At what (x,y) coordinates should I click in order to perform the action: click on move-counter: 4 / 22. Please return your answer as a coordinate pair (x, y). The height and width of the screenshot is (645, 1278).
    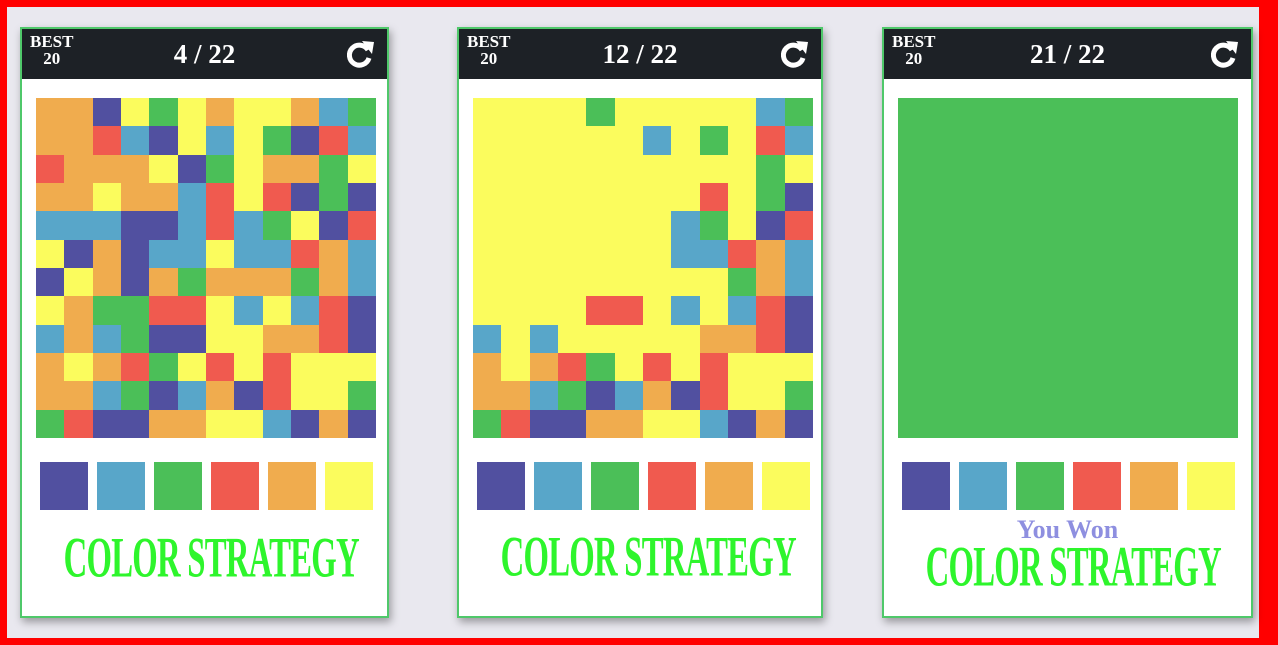
    Looking at the image, I should click on (204, 54).